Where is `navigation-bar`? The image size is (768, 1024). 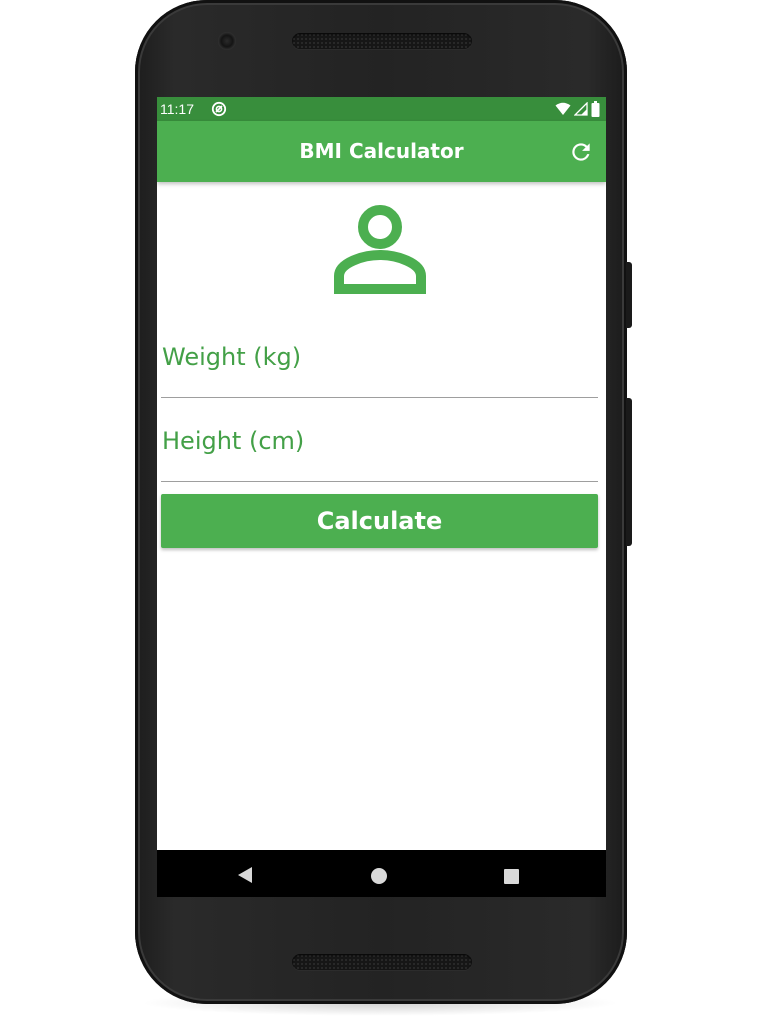
navigation-bar is located at coordinates (381, 873).